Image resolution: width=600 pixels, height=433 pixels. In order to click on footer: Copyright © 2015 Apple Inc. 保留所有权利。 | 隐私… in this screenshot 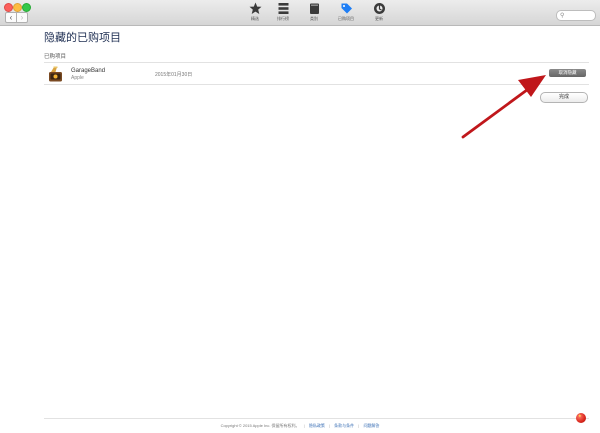, I will do `click(300, 425)`.